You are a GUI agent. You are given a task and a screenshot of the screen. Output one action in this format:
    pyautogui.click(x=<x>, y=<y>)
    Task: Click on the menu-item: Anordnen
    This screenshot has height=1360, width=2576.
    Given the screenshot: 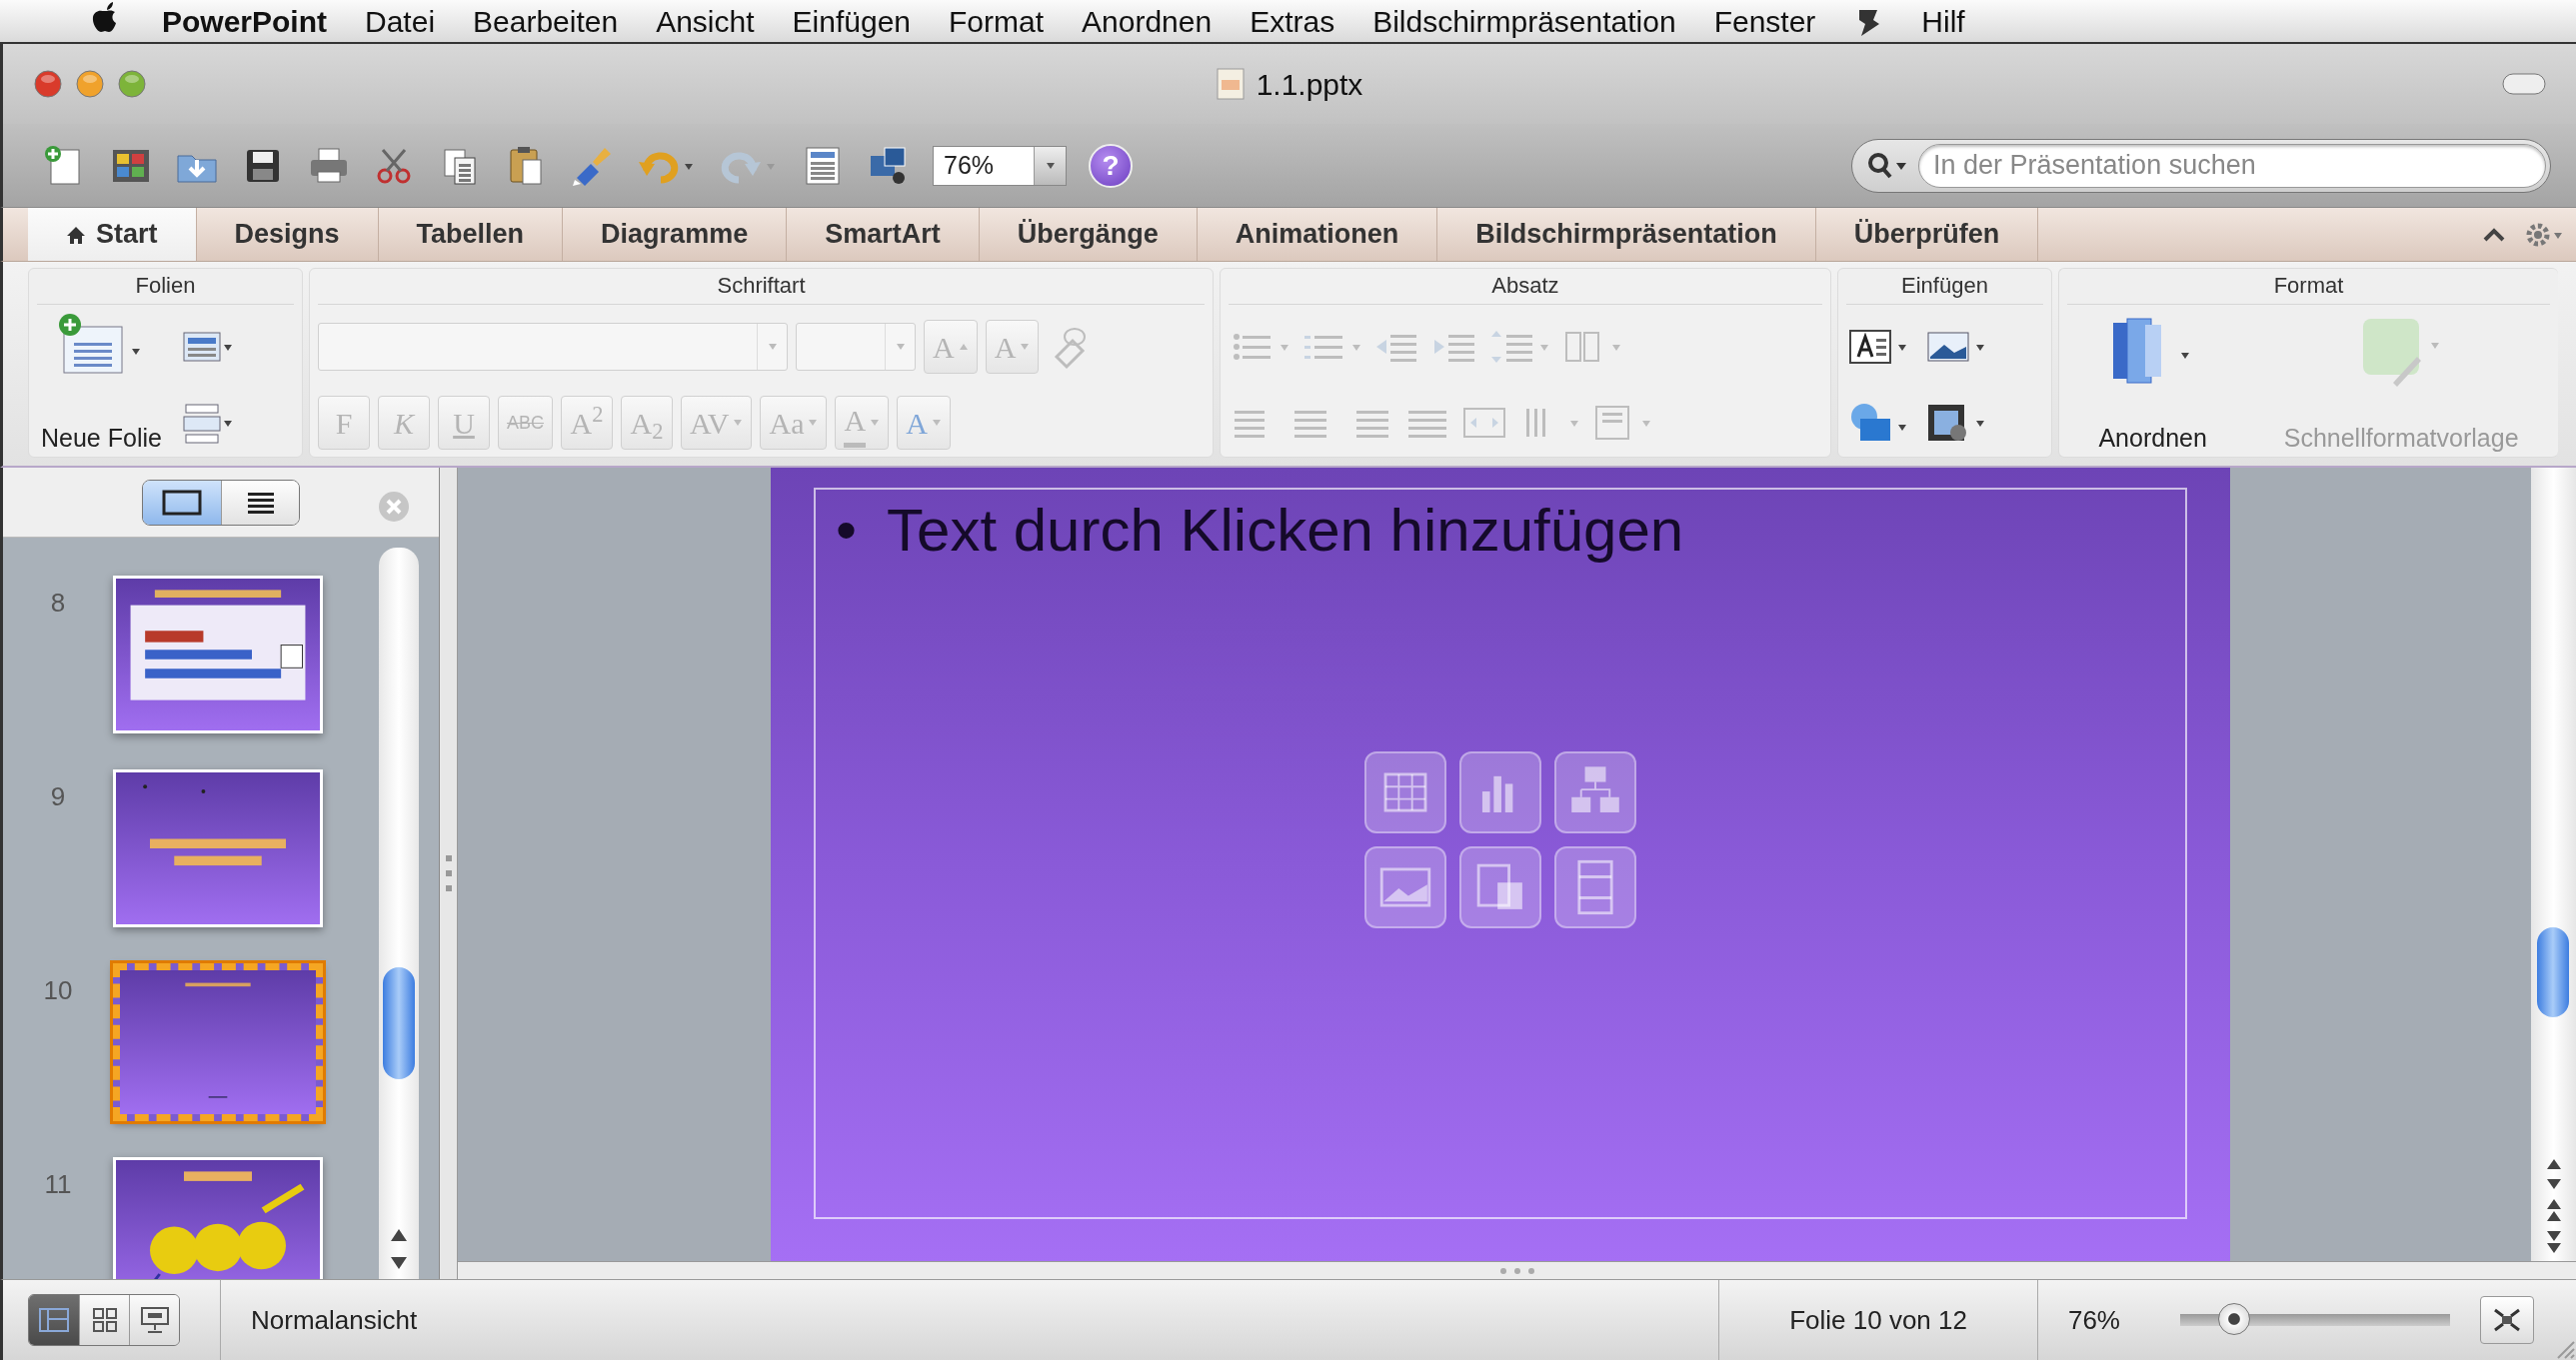 What is the action you would take?
    pyautogui.click(x=1148, y=22)
    